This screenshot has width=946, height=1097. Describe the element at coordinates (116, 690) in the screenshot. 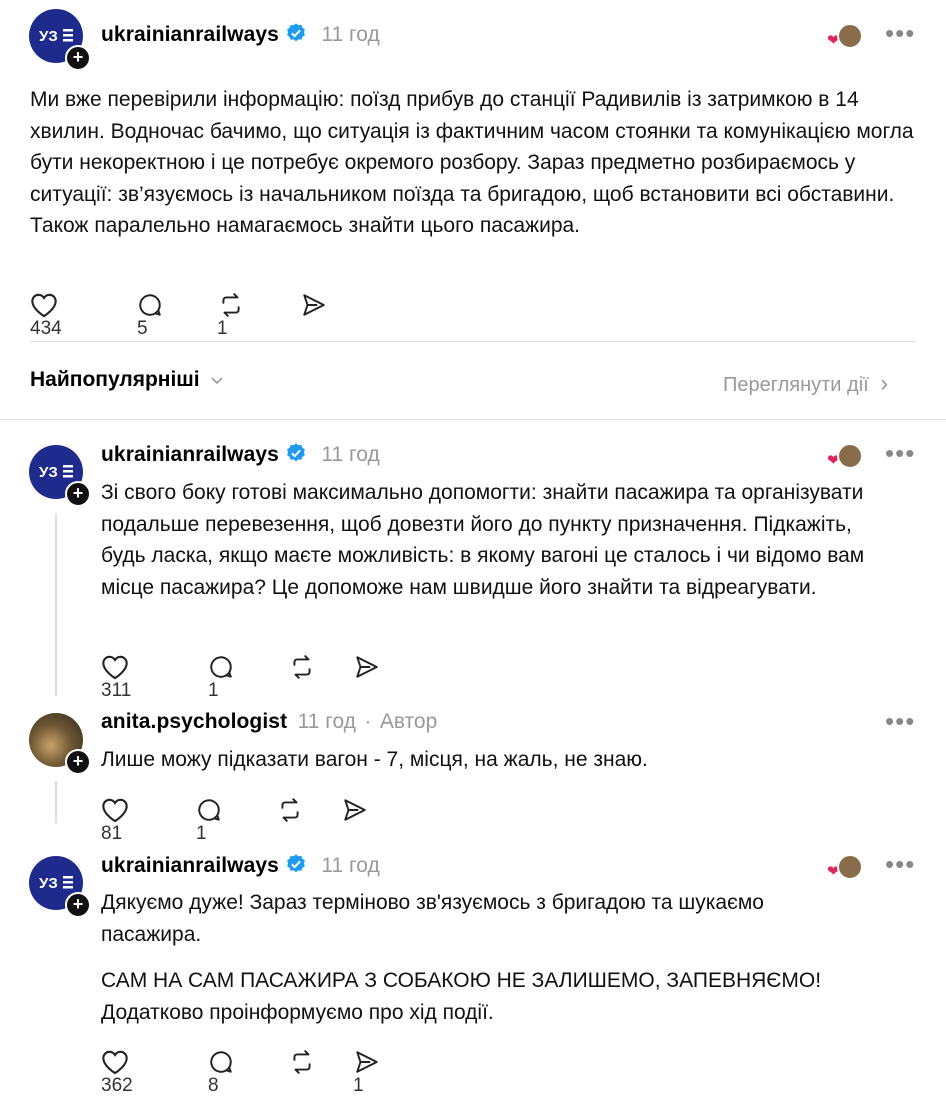

I see `like-count: 311` at that location.